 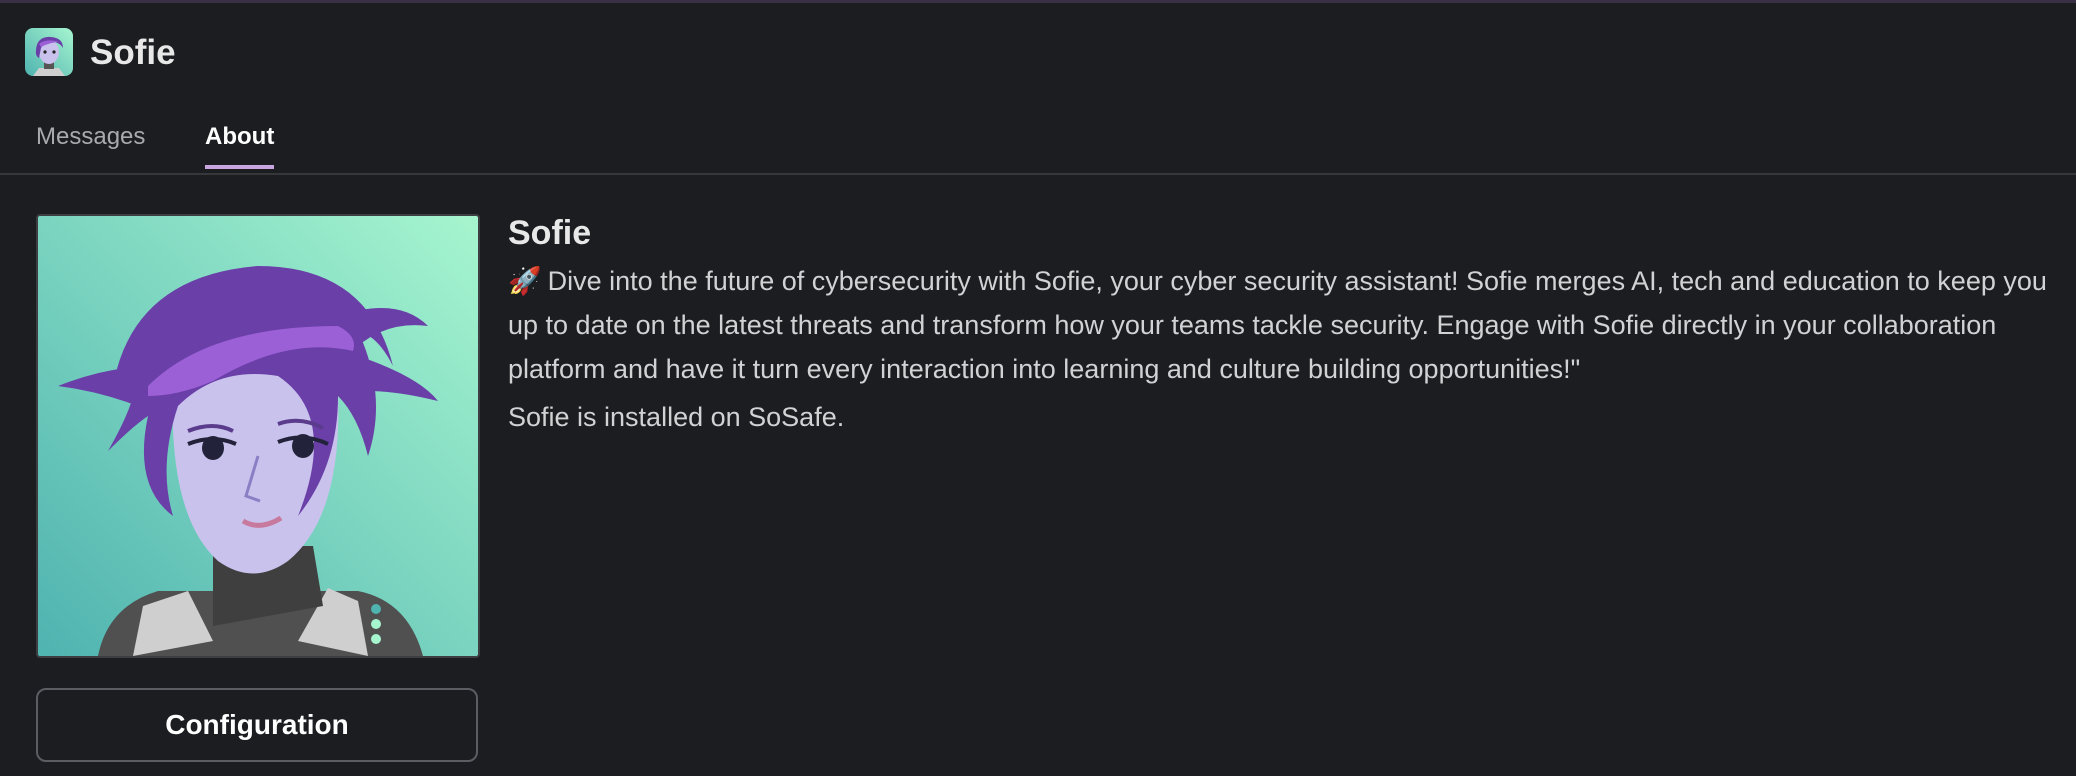 What do you see at coordinates (133, 52) in the screenshot?
I see `app-title: Sofie` at bounding box center [133, 52].